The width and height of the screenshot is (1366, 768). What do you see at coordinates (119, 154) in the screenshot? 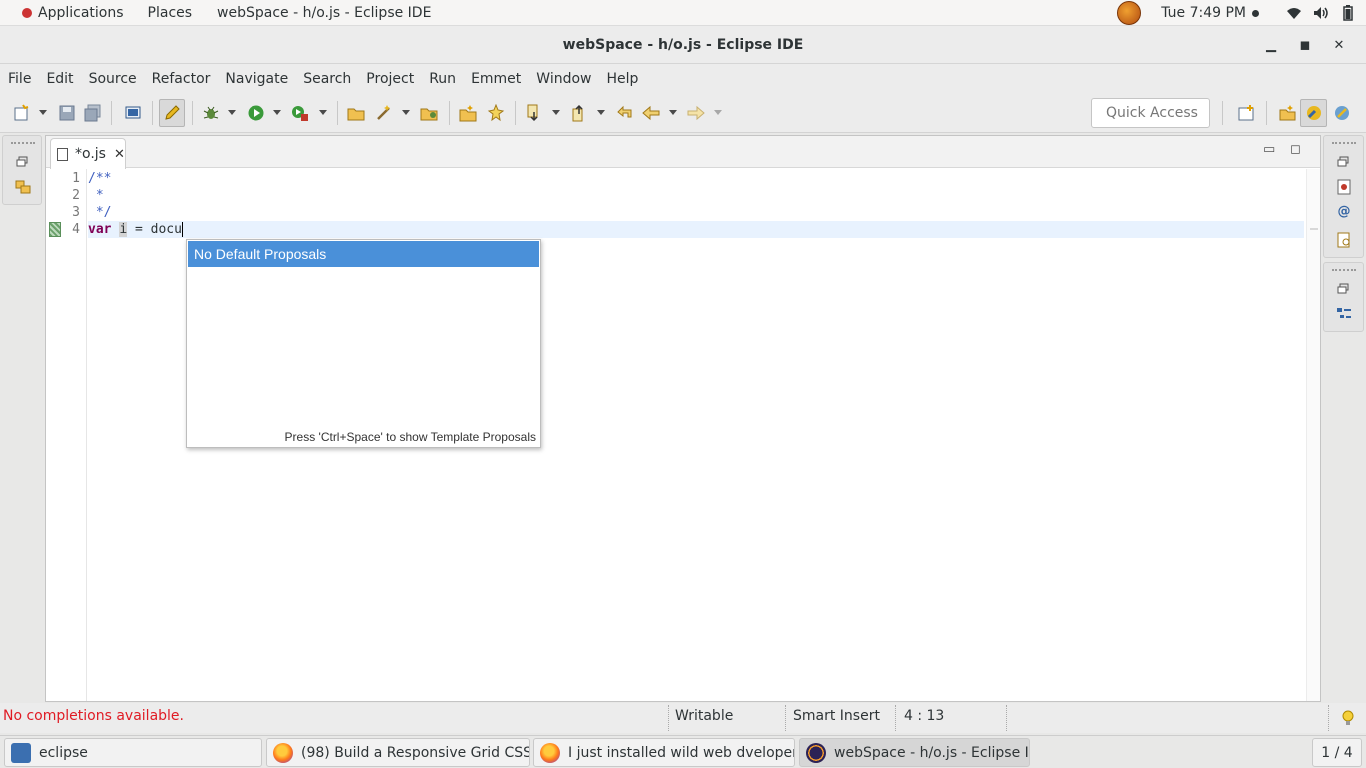
I see `tab-close-icon: ✕` at bounding box center [119, 154].